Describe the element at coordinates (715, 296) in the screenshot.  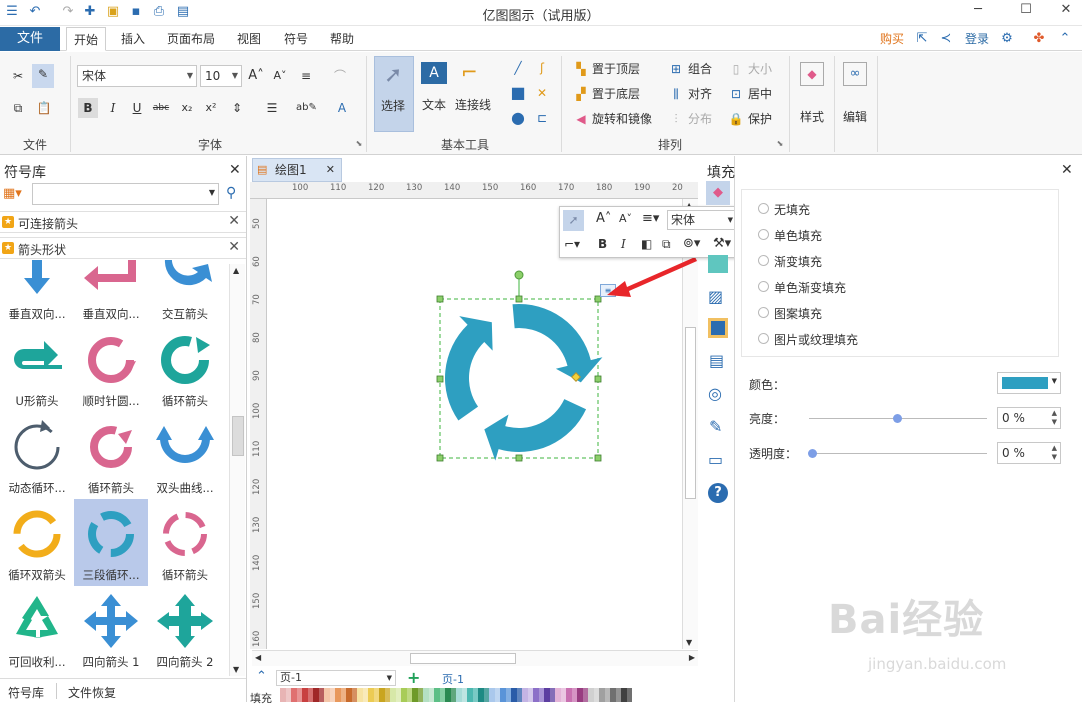
I see `image-tab-icon: ▨` at that location.